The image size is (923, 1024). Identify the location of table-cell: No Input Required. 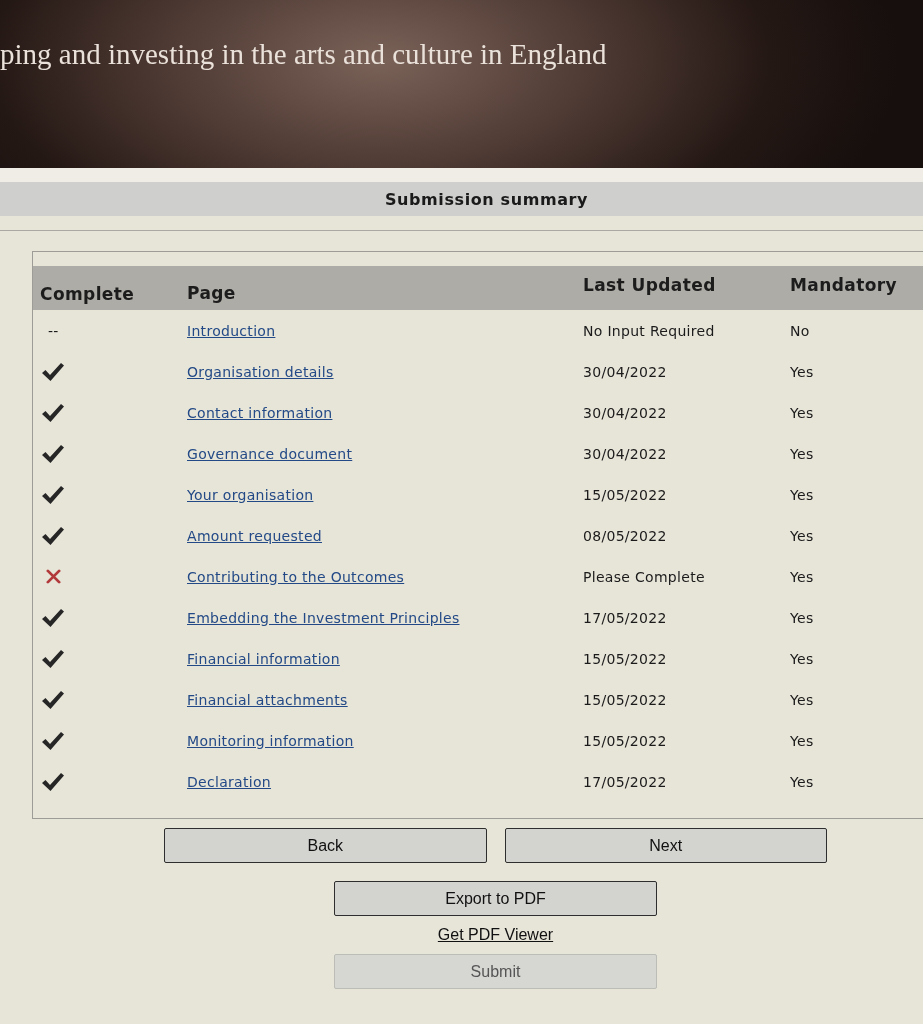
(649, 330).